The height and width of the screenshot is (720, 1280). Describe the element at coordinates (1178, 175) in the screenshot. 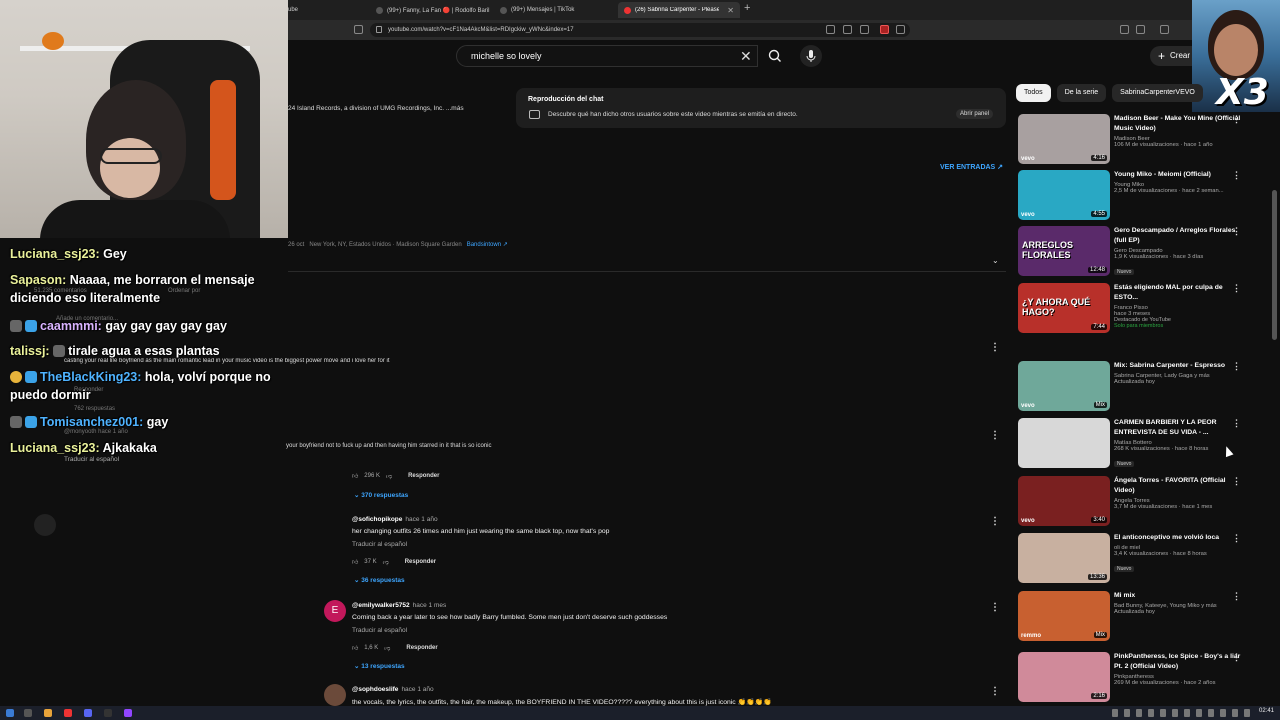

I see `video-title: Young Miko - Meiomi (Official)` at that location.